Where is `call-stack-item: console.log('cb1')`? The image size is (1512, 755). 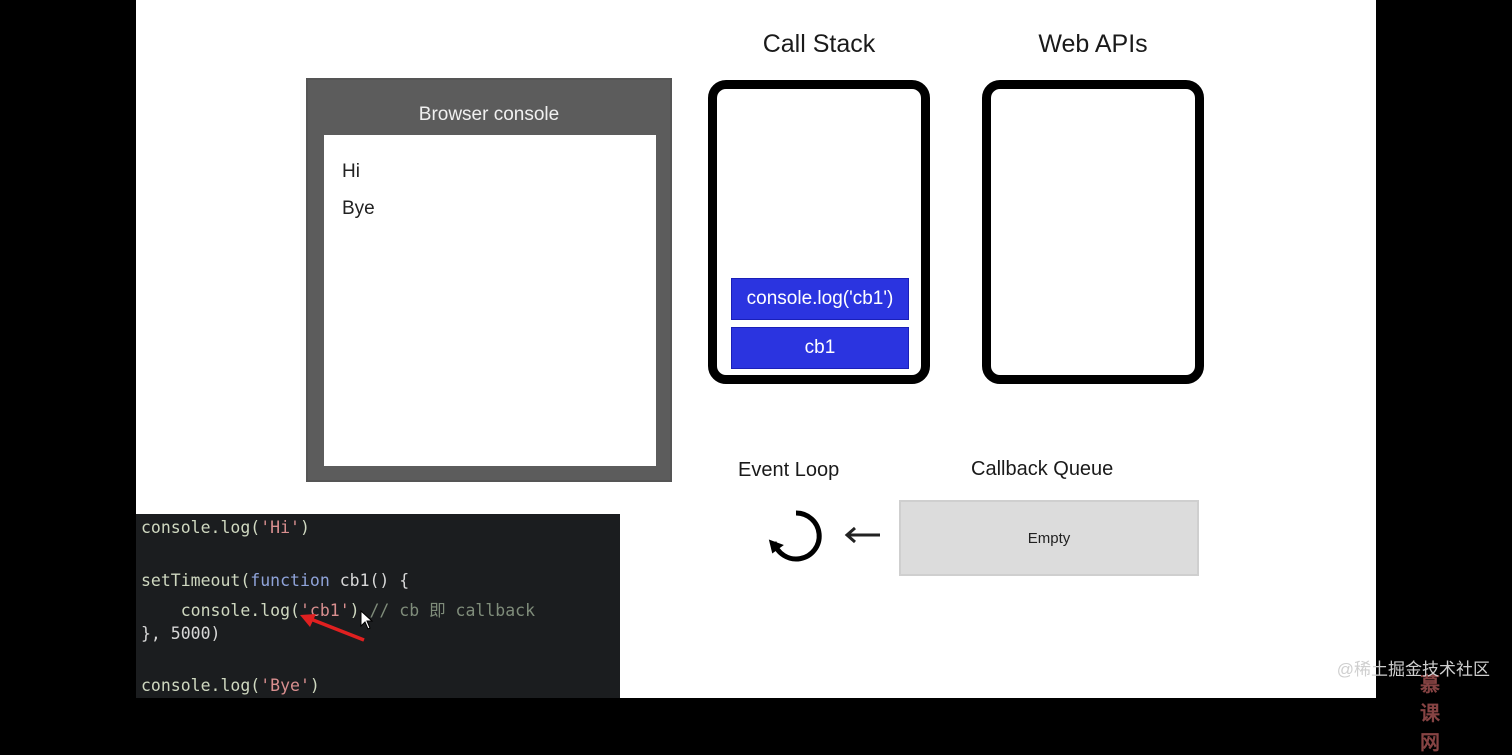 call-stack-item: console.log('cb1') is located at coordinates (820, 299).